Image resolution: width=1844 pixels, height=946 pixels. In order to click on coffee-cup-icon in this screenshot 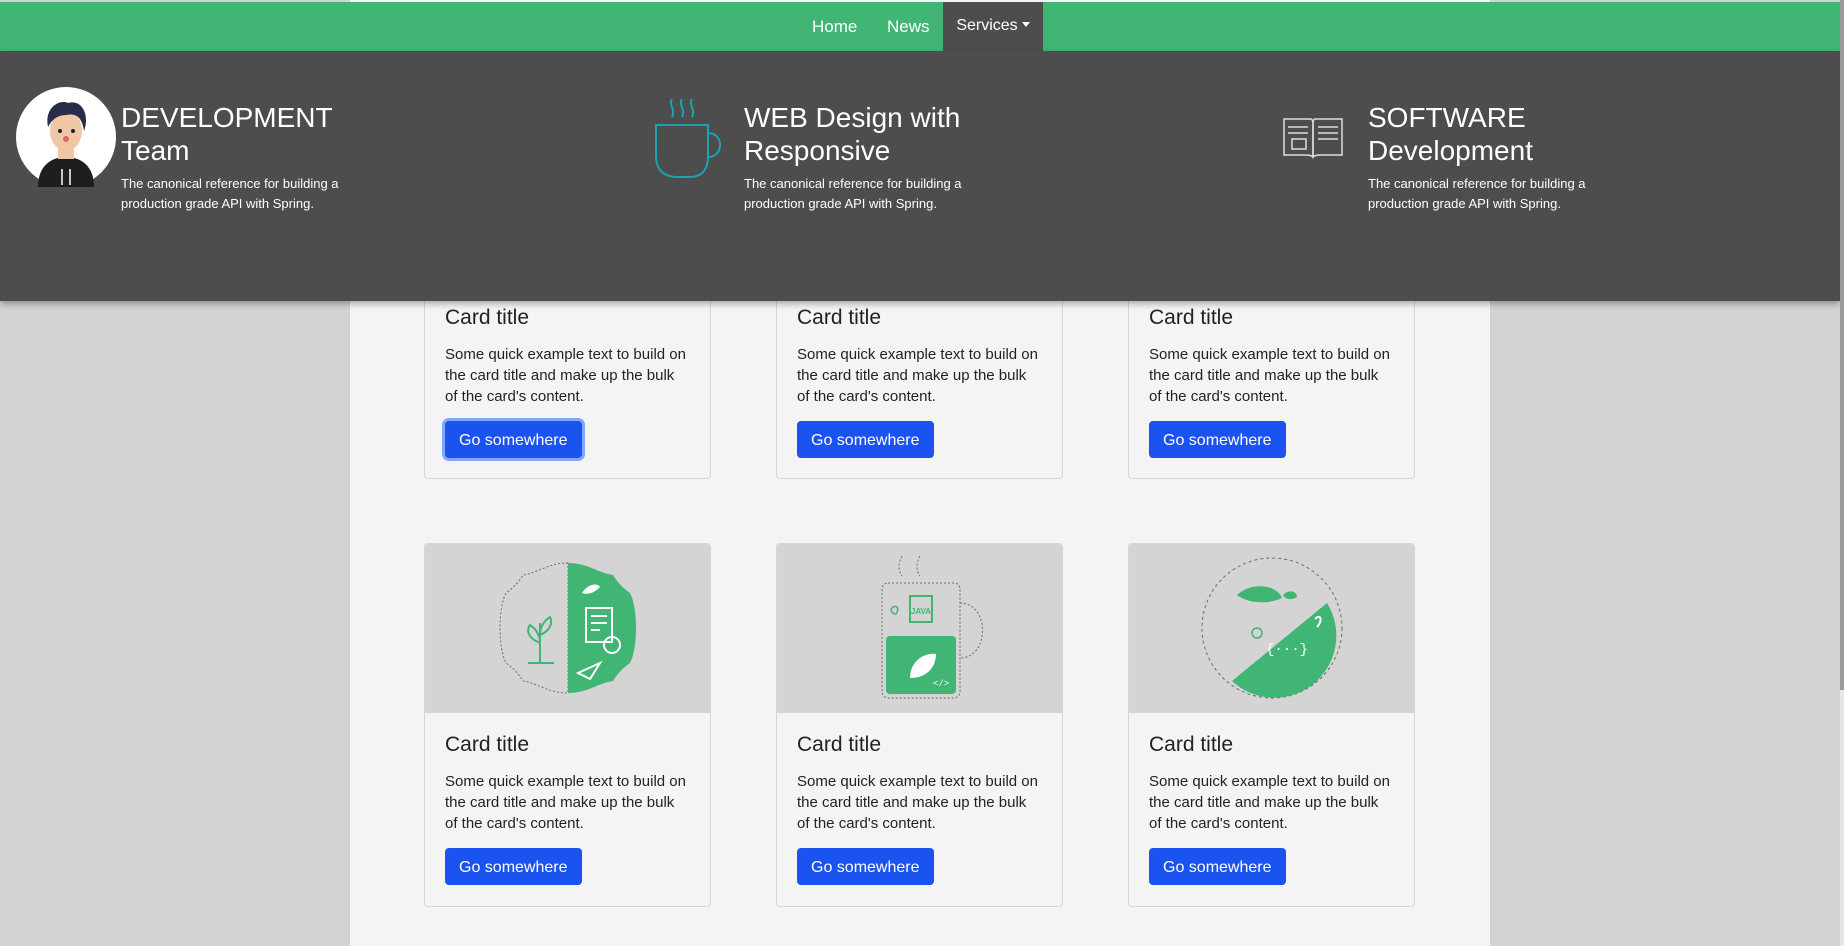, I will do `click(688, 138)`.